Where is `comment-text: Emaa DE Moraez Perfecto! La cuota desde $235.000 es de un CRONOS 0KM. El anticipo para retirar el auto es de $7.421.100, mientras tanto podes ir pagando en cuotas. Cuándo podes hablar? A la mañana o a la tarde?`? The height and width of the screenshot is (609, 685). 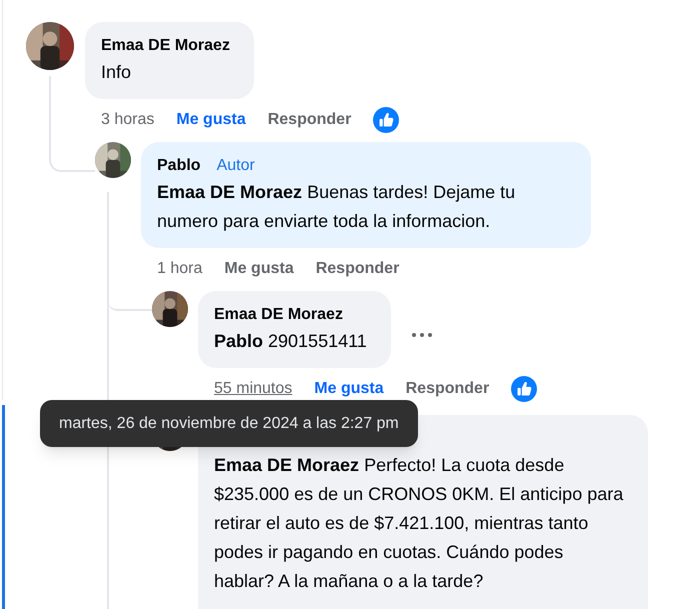 comment-text: Emaa DE Moraez Perfecto! La cuota desde $235.000 es de un CRONOS 0KM. El anticipo para retirar el auto es de $7.421.100, mientras tanto podes ir pagando en cuotas. Cuándo podes hablar? A la mañana o a la tarde? is located at coordinates (419, 523).